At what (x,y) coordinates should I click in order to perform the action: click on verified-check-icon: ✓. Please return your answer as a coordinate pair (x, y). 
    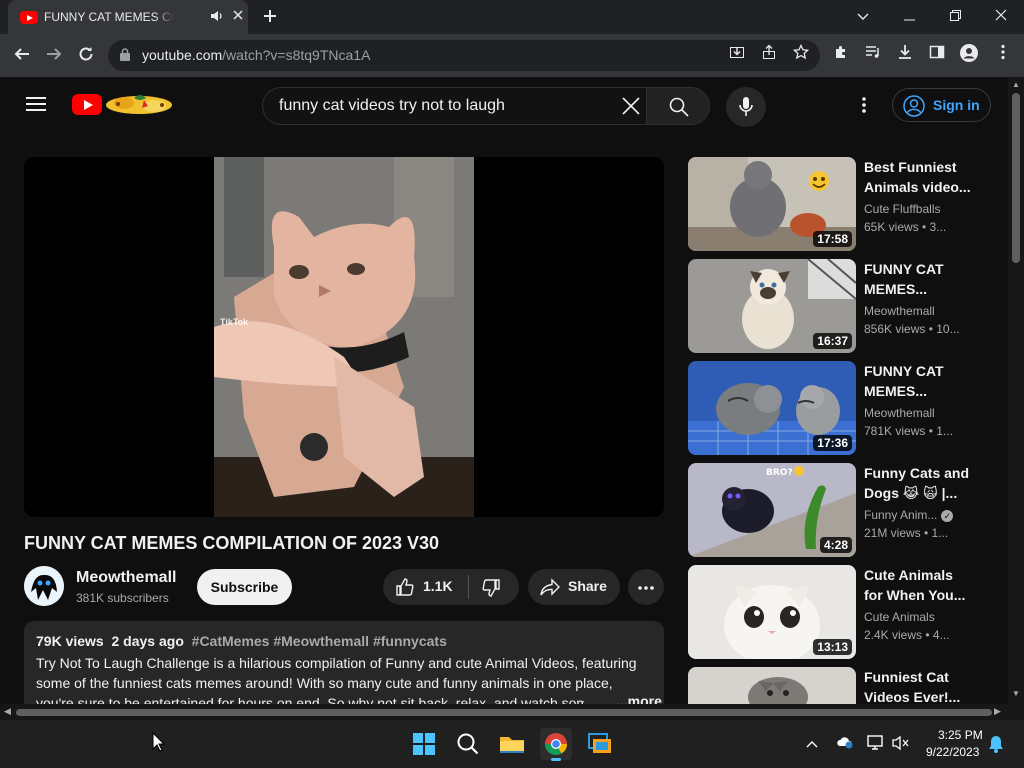
    Looking at the image, I should click on (947, 515).